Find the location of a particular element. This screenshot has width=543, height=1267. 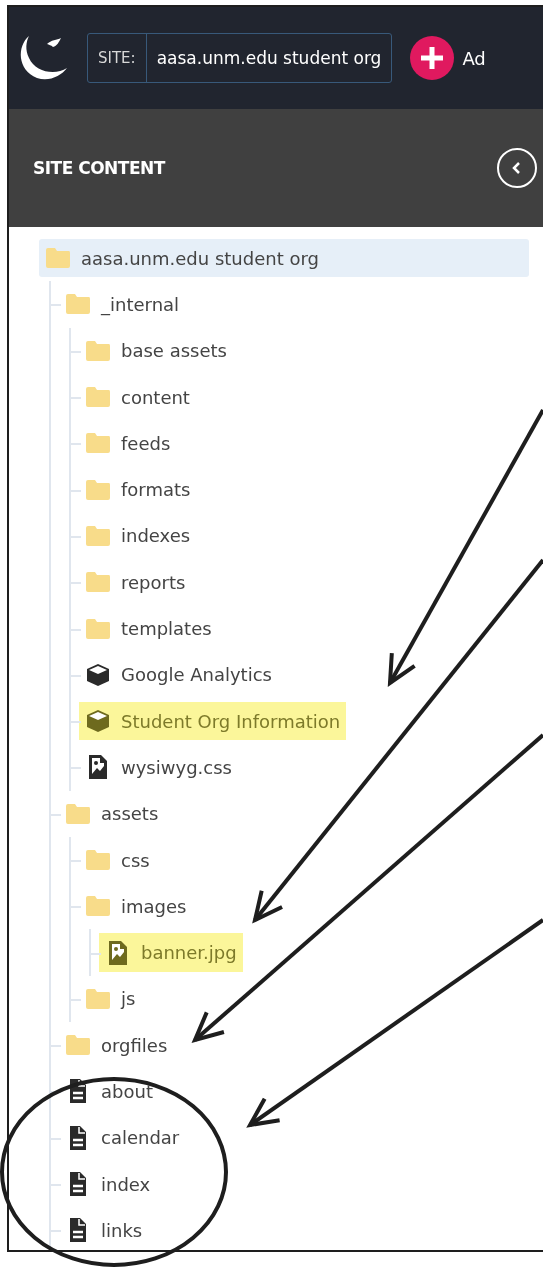

tree-item: formats is located at coordinates (138, 489).